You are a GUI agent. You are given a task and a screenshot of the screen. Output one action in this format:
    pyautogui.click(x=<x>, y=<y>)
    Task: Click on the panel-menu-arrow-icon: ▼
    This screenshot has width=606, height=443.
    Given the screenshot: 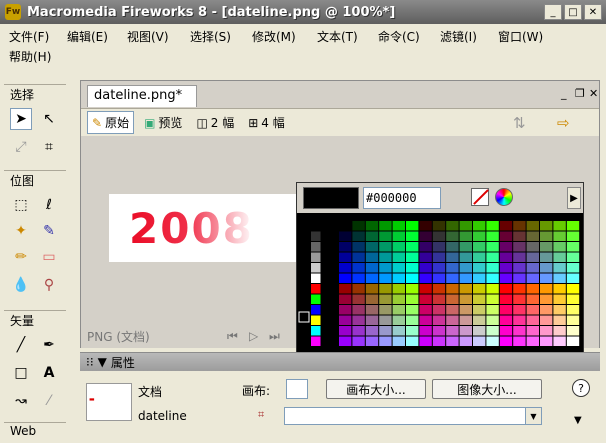 What is the action you would take?
    pyautogui.click(x=578, y=420)
    